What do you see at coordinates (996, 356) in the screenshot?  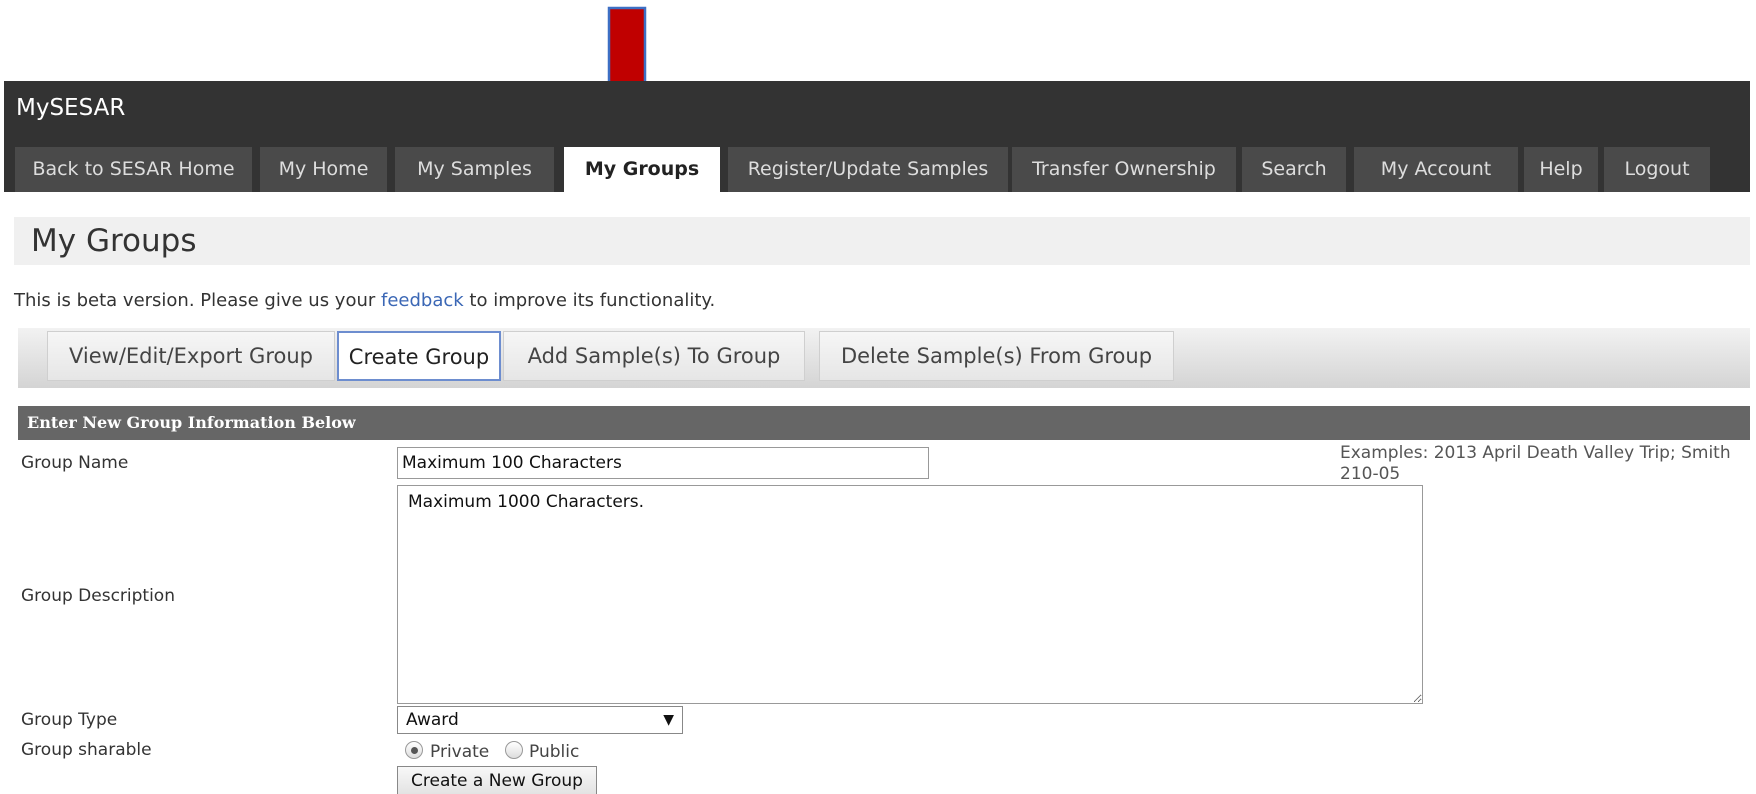 I see `subtab-delete-samples: Delete Sample(s) From Group` at bounding box center [996, 356].